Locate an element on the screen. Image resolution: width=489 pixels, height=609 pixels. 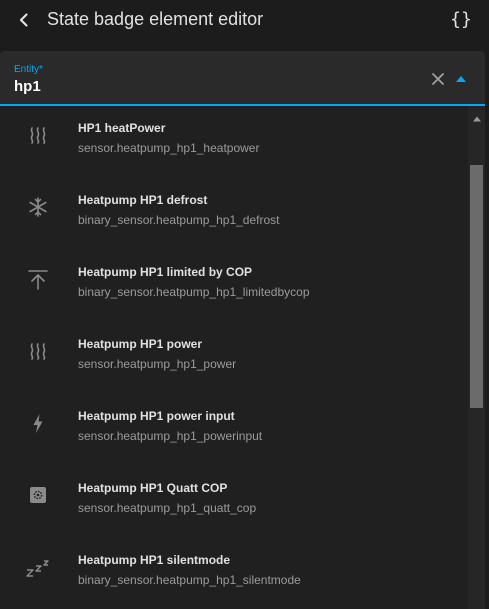
clear-button is located at coordinates (438, 79).